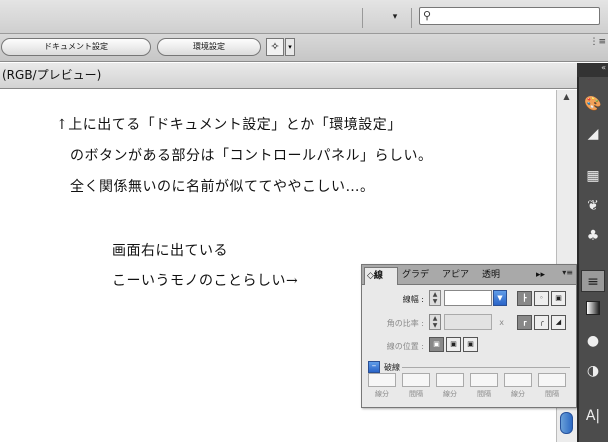 The height and width of the screenshot is (442, 608). What do you see at coordinates (541, 322) in the screenshot?
I see `join-round-icon: ╭` at bounding box center [541, 322].